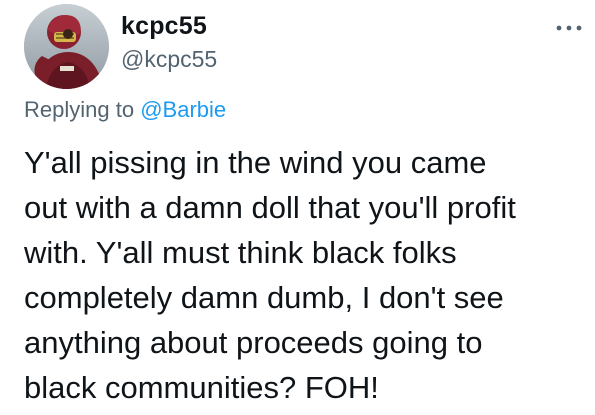  I want to click on tweet-text-line: black communities? FOH!, so click(201, 387).